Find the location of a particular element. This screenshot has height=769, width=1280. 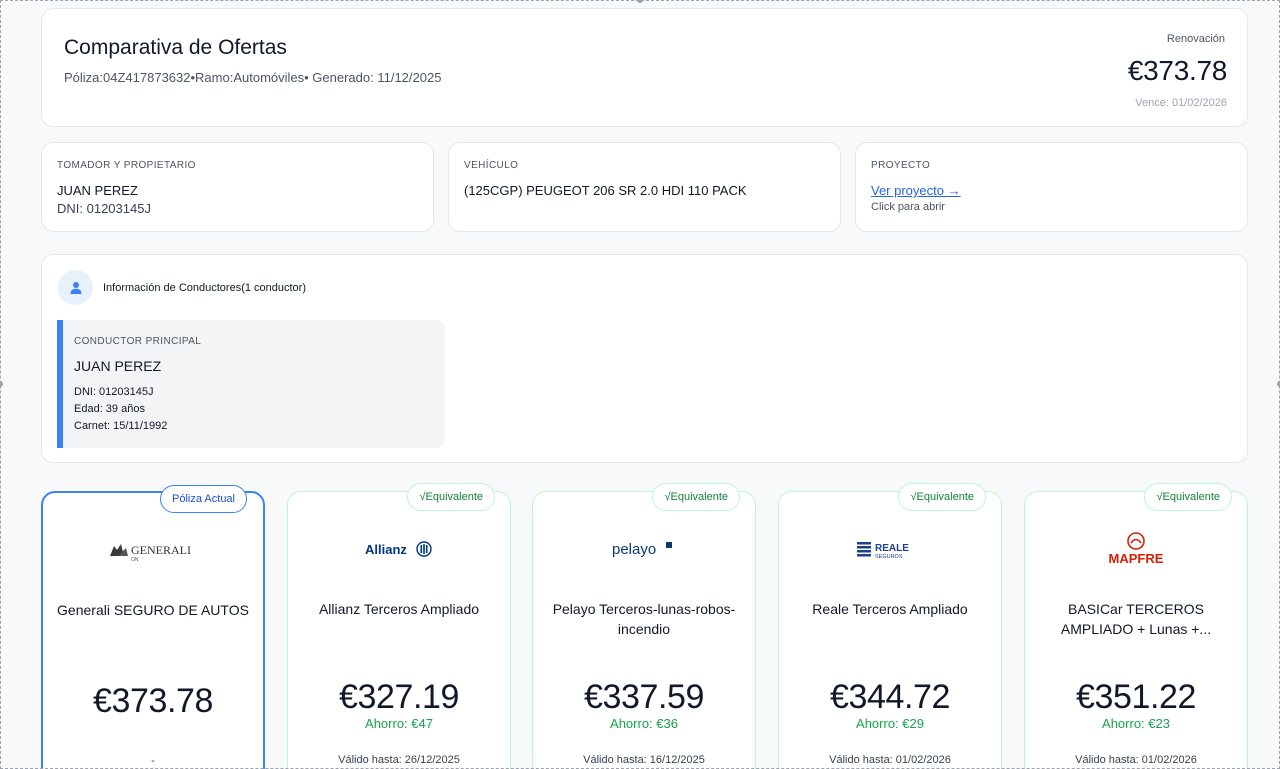

main-driver-name: JUAN PEREZ is located at coordinates (118, 366).